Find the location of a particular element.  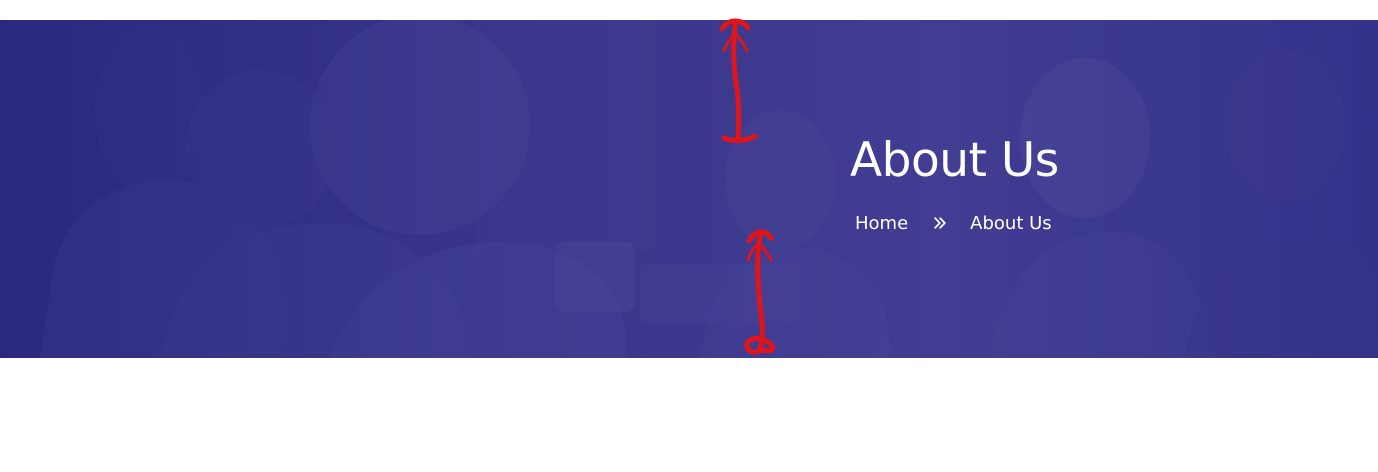

breadcrumb: Home About Us is located at coordinates (953, 224).